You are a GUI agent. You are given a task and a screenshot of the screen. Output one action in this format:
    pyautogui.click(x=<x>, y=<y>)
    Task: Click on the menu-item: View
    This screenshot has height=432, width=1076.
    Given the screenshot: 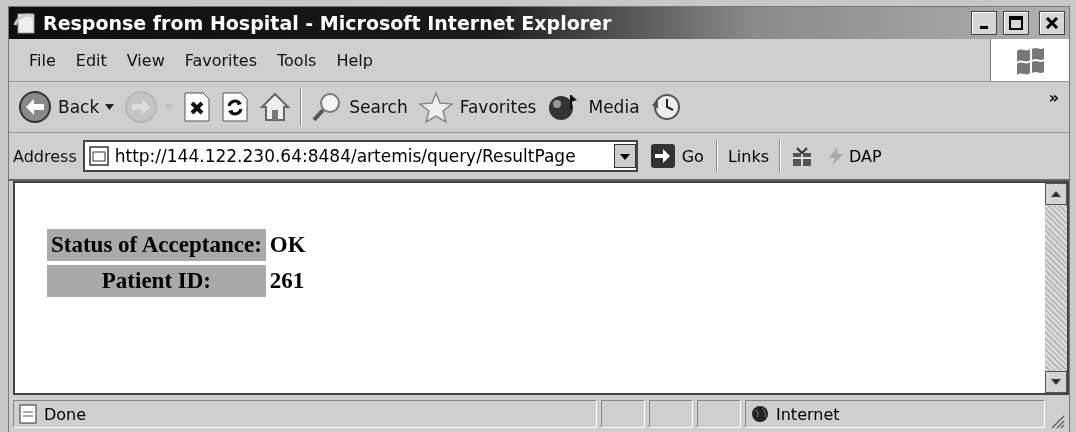 What is the action you would take?
    pyautogui.click(x=145, y=60)
    